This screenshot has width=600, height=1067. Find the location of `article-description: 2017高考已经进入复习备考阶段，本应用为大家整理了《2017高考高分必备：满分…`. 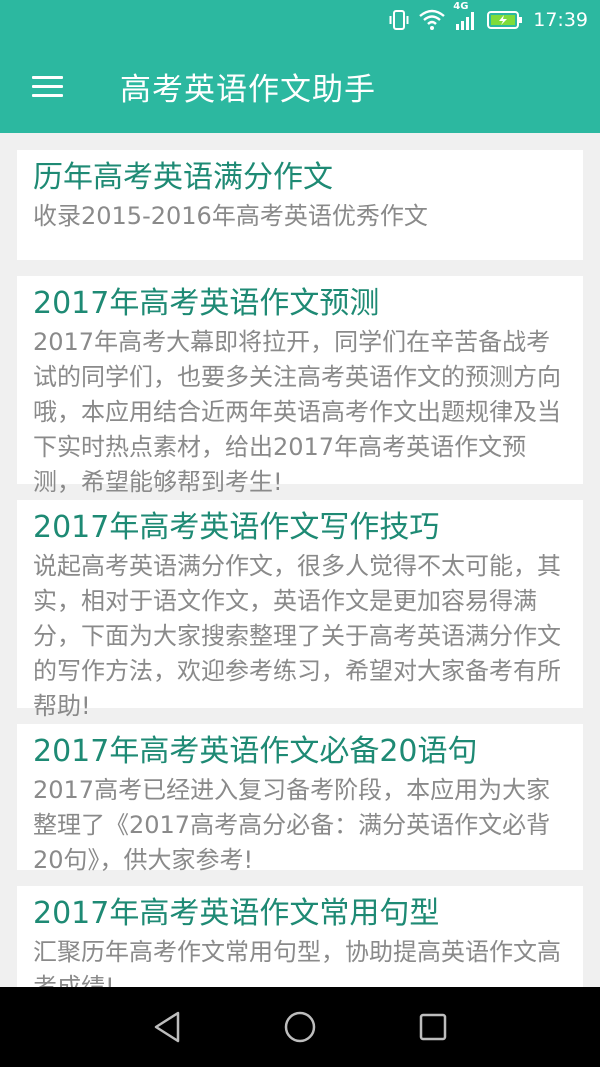

article-description: 2017高考已经进入复习备考阶段，本应用为大家整理了《2017高考高分必备：满分… is located at coordinates (292, 825).